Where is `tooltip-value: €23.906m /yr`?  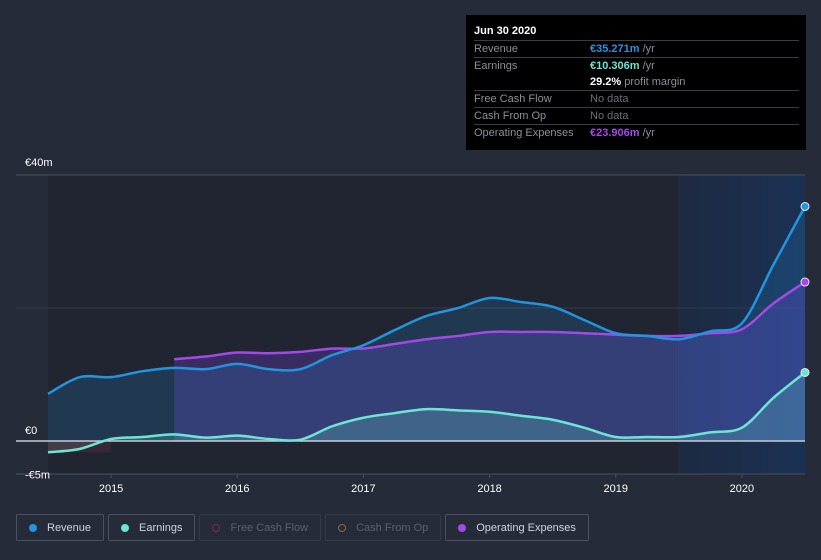 tooltip-value: €23.906m /yr is located at coordinates (622, 133).